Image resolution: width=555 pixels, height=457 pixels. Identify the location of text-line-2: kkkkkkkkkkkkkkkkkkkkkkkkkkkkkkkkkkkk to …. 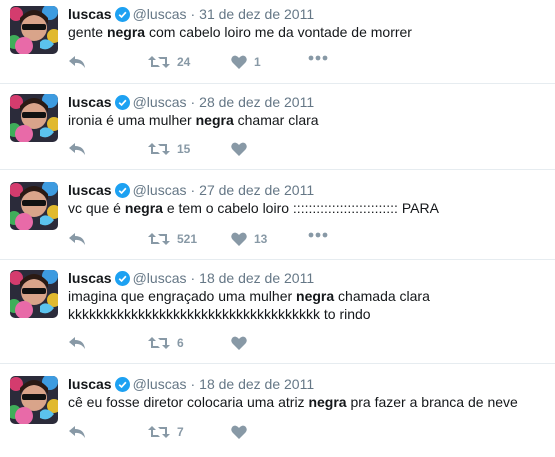
(219, 314).